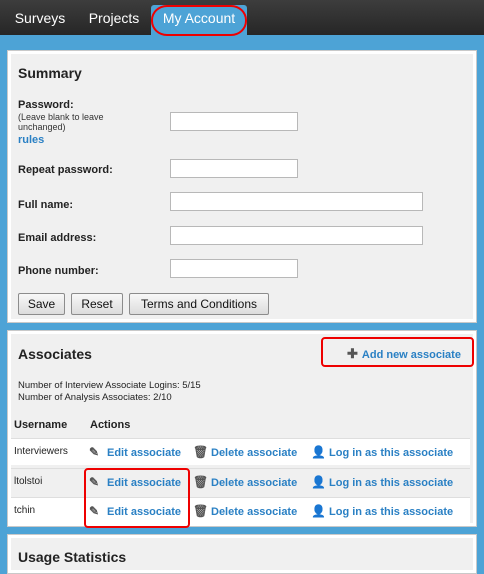 Image resolution: width=484 pixels, height=574 pixels. What do you see at coordinates (72, 557) in the screenshot?
I see `usage-statistics-title: Usage Statistics` at bounding box center [72, 557].